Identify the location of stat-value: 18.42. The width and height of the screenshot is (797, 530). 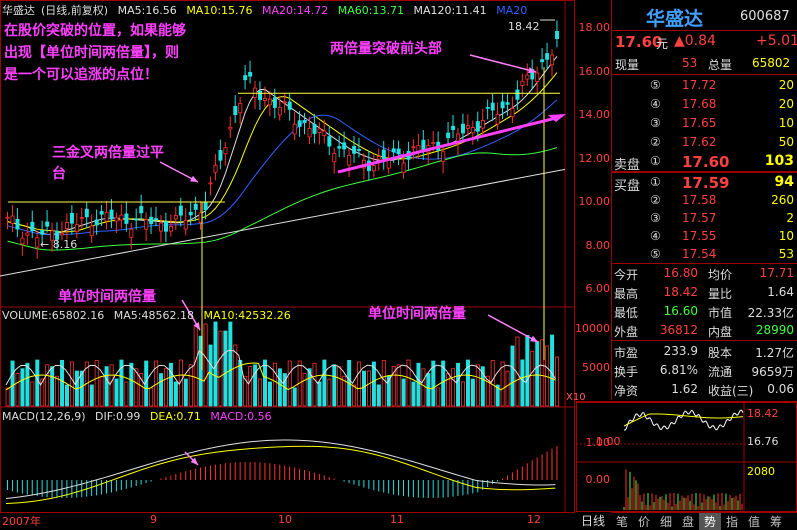
(680, 292).